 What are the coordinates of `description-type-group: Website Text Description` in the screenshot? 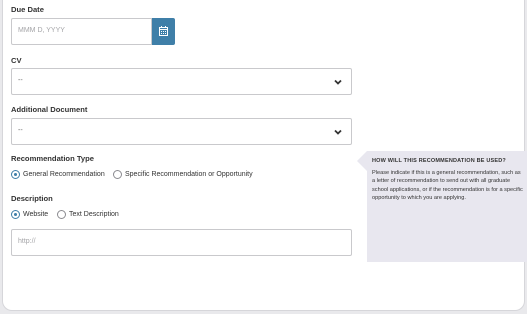 It's located at (111, 216).